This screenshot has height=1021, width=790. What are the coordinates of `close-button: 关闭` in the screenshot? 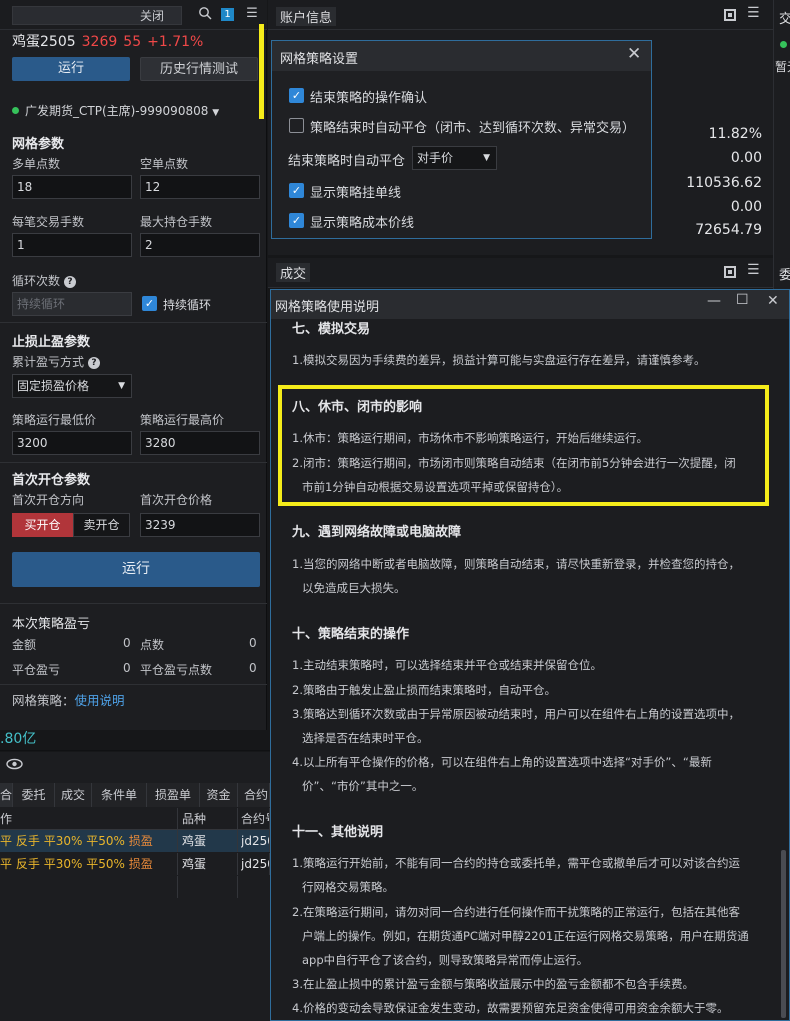 It's located at (152, 15).